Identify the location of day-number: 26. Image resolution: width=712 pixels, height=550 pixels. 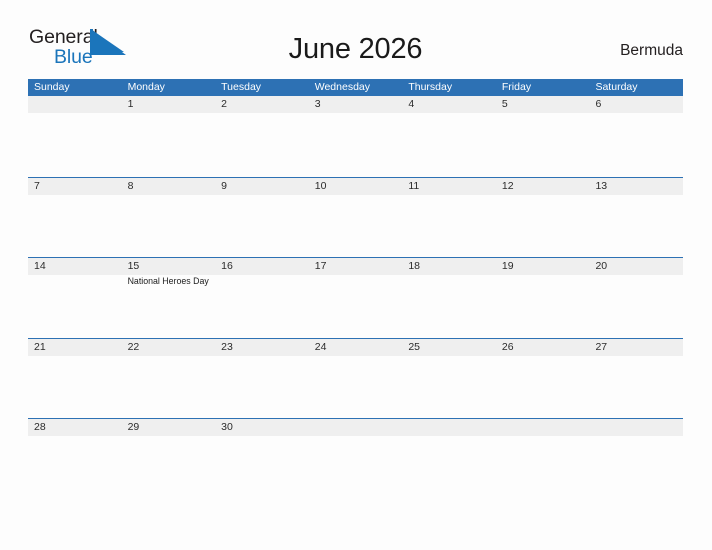
(507, 346).